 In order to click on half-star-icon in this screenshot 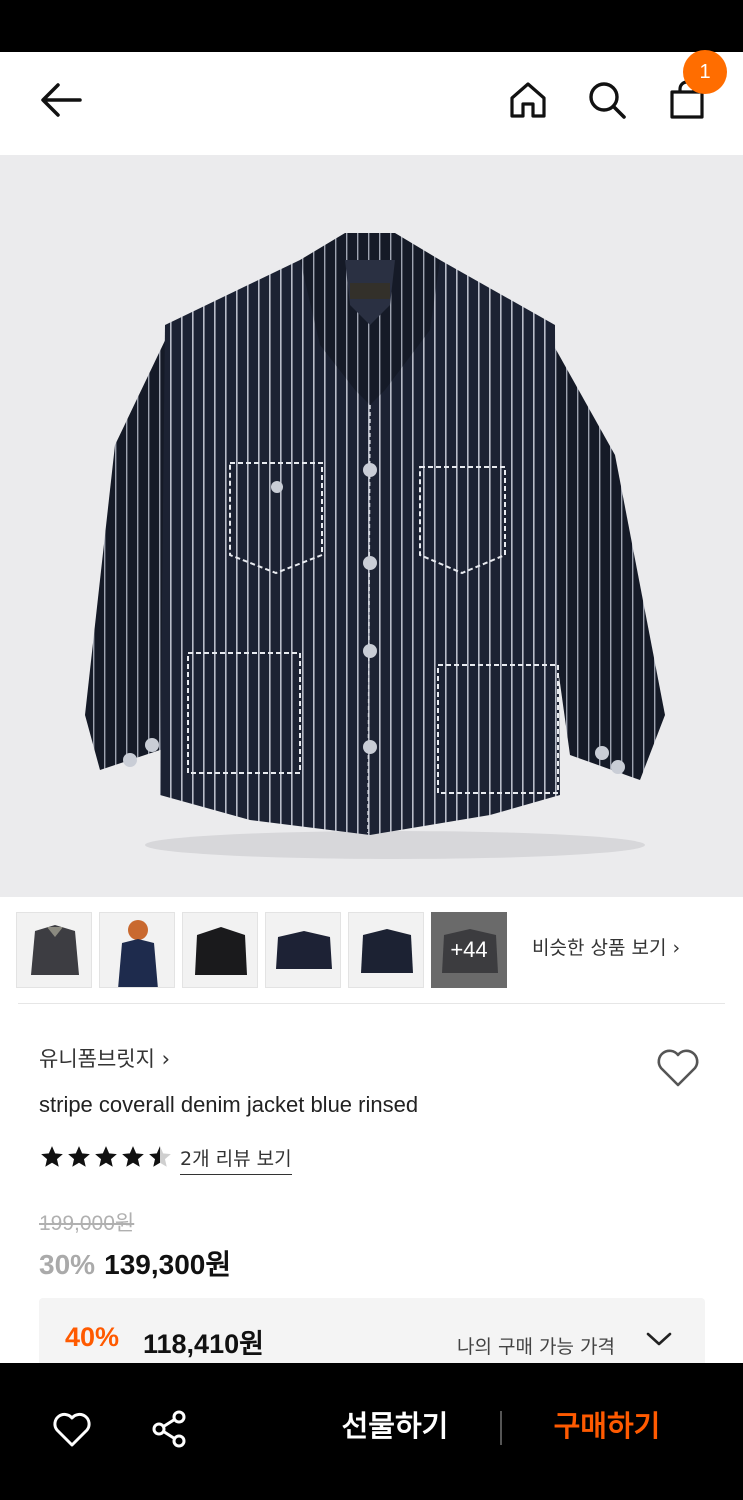, I will do `click(160, 1156)`.